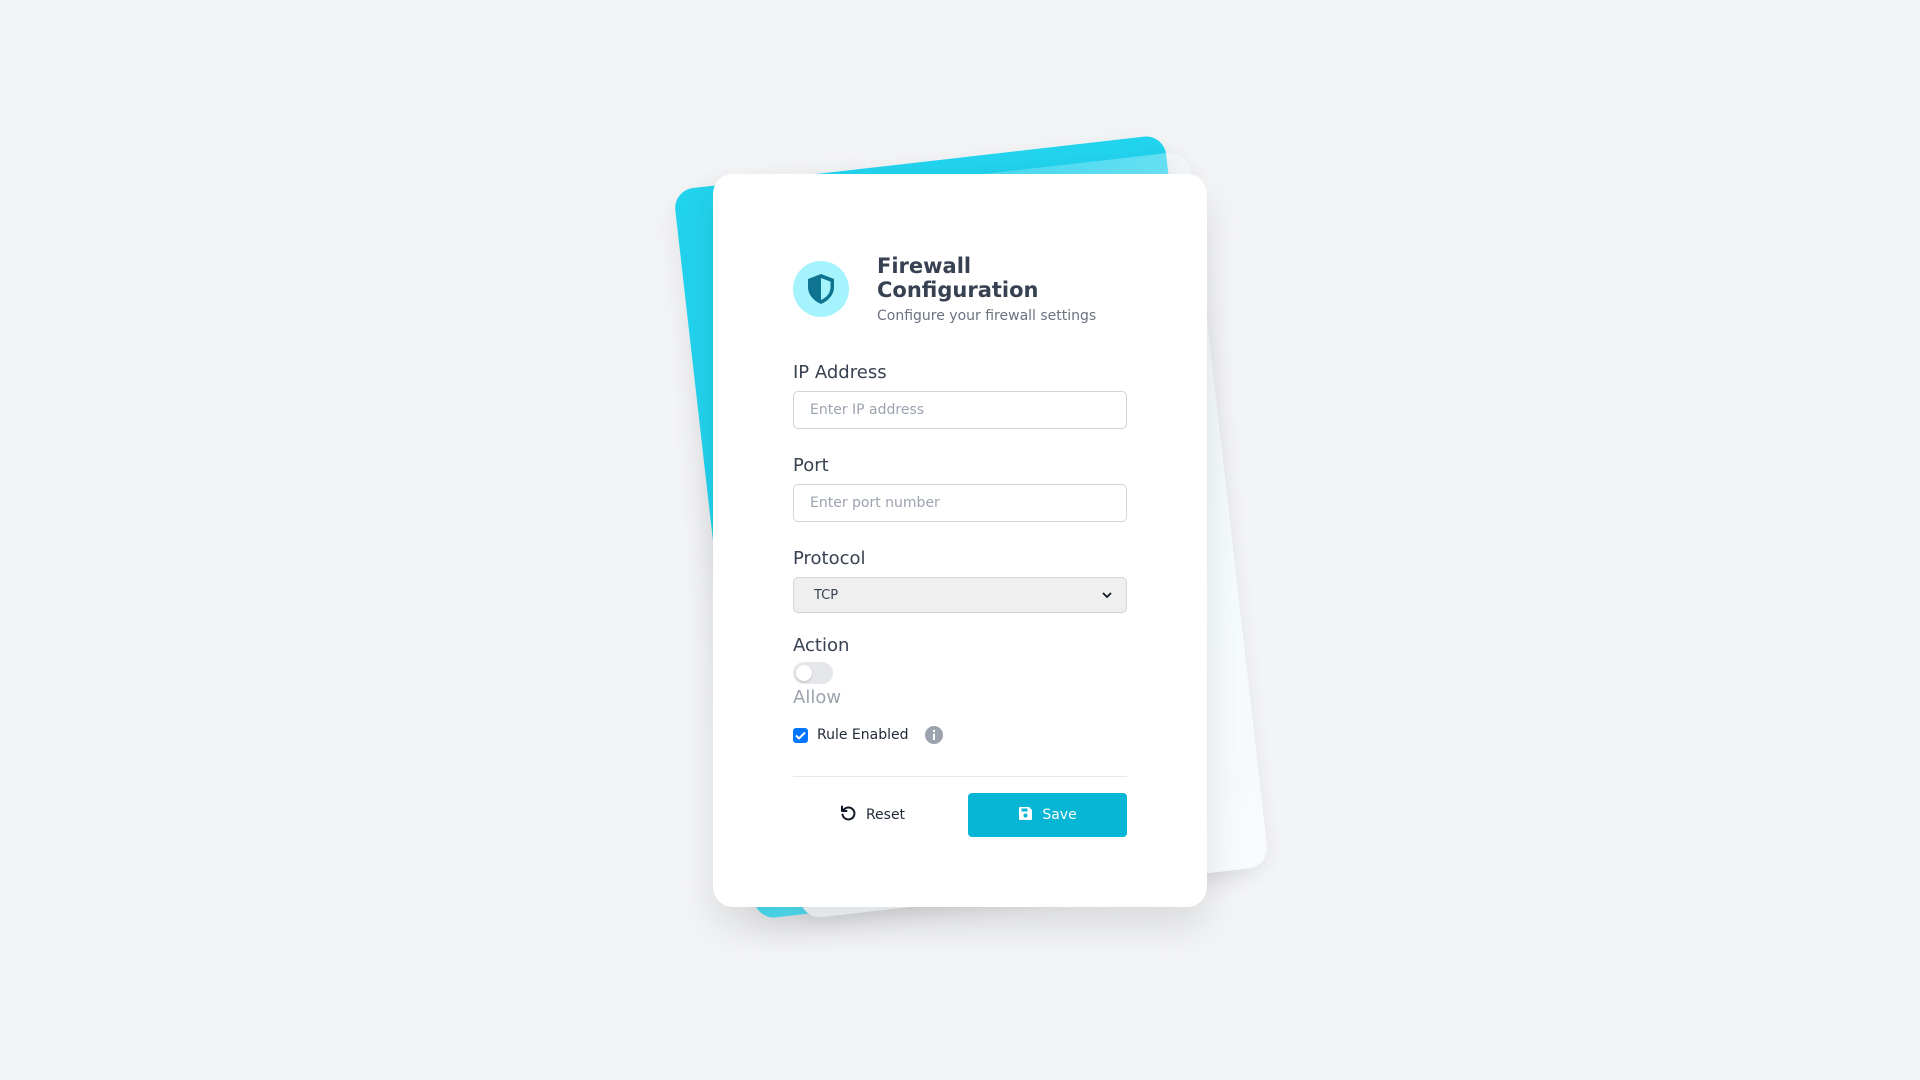 The width and height of the screenshot is (1920, 1080). I want to click on reset-button: Reset, so click(872, 815).